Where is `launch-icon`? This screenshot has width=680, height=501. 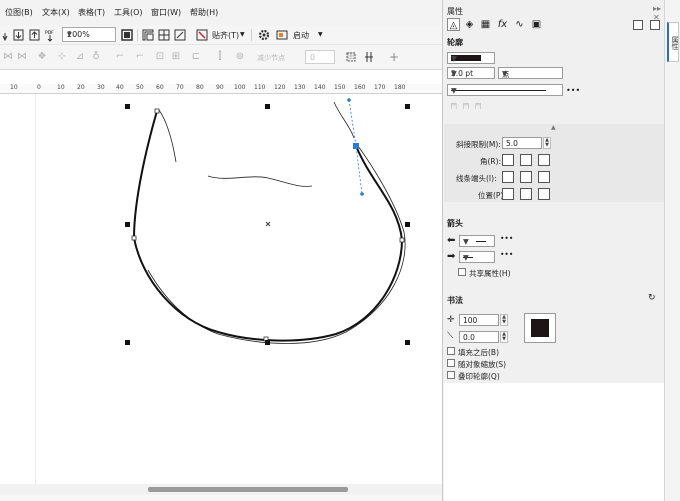 launch-icon is located at coordinates (282, 35).